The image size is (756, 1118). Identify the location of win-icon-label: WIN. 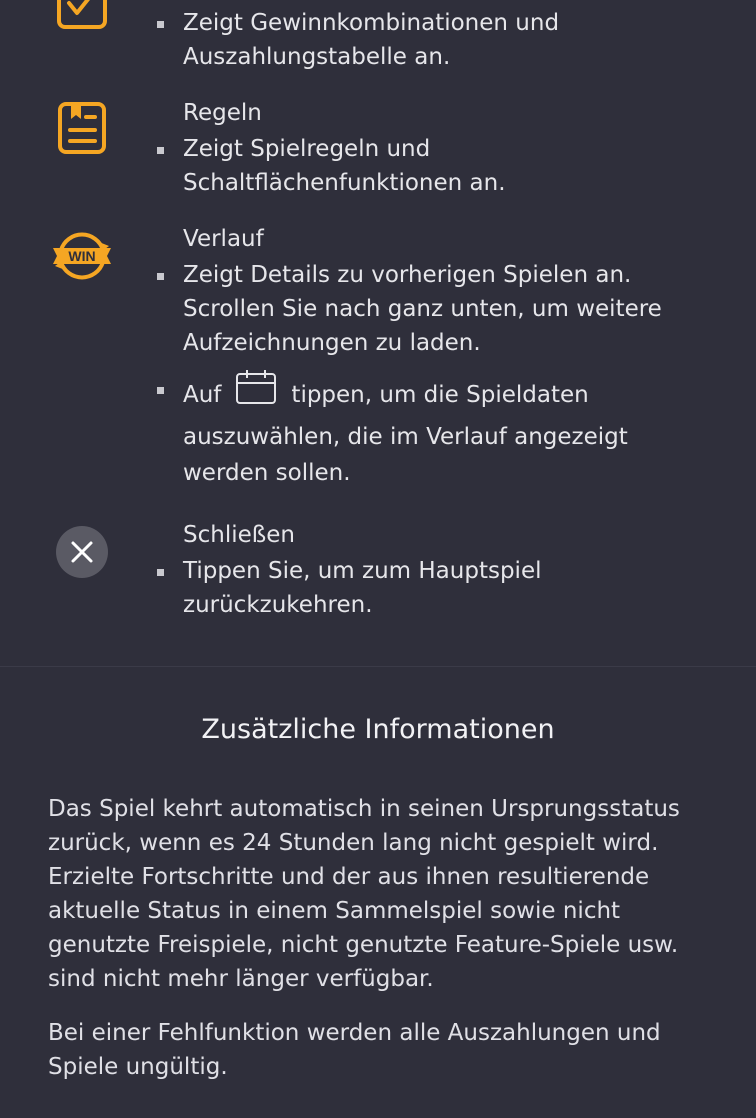
(81, 256).